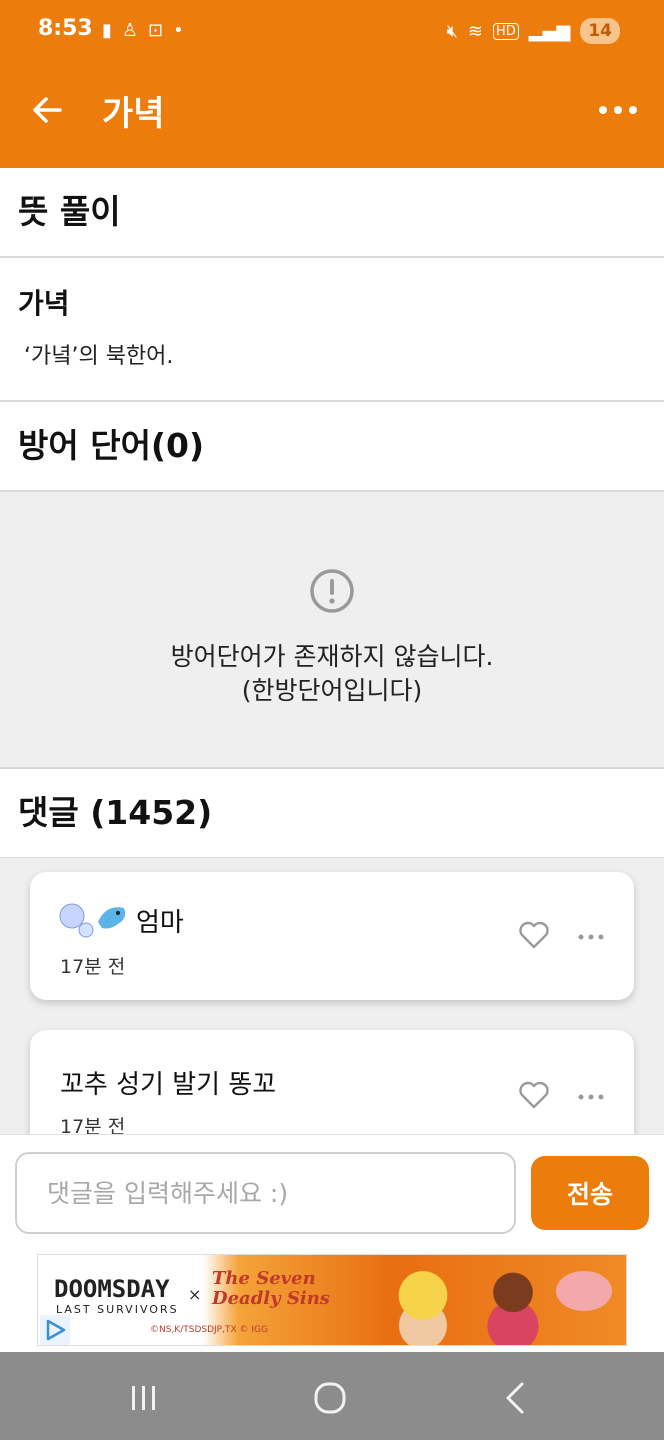 This screenshot has width=664, height=1440. What do you see at coordinates (65, 28) in the screenshot?
I see `status-time: 8:53` at bounding box center [65, 28].